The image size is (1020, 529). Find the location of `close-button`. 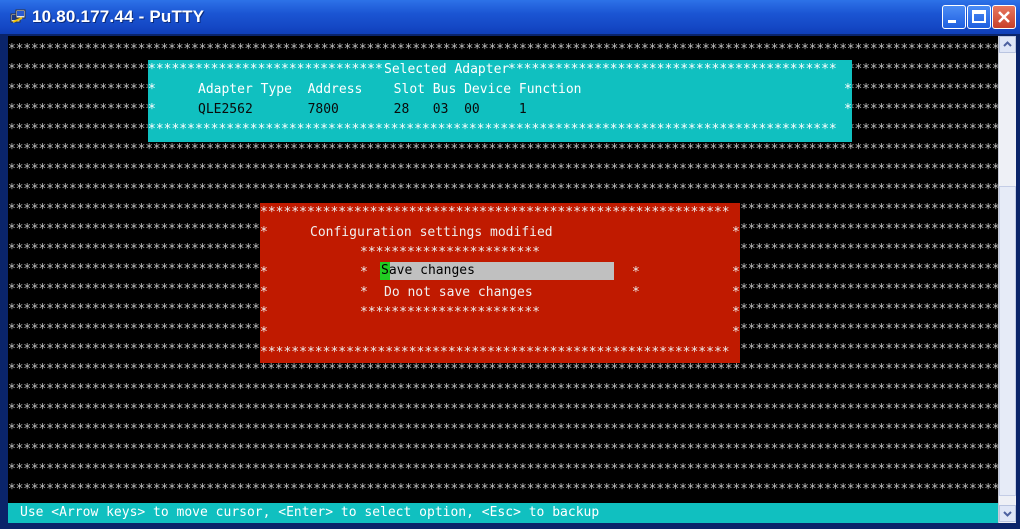

close-button is located at coordinates (1004, 17).